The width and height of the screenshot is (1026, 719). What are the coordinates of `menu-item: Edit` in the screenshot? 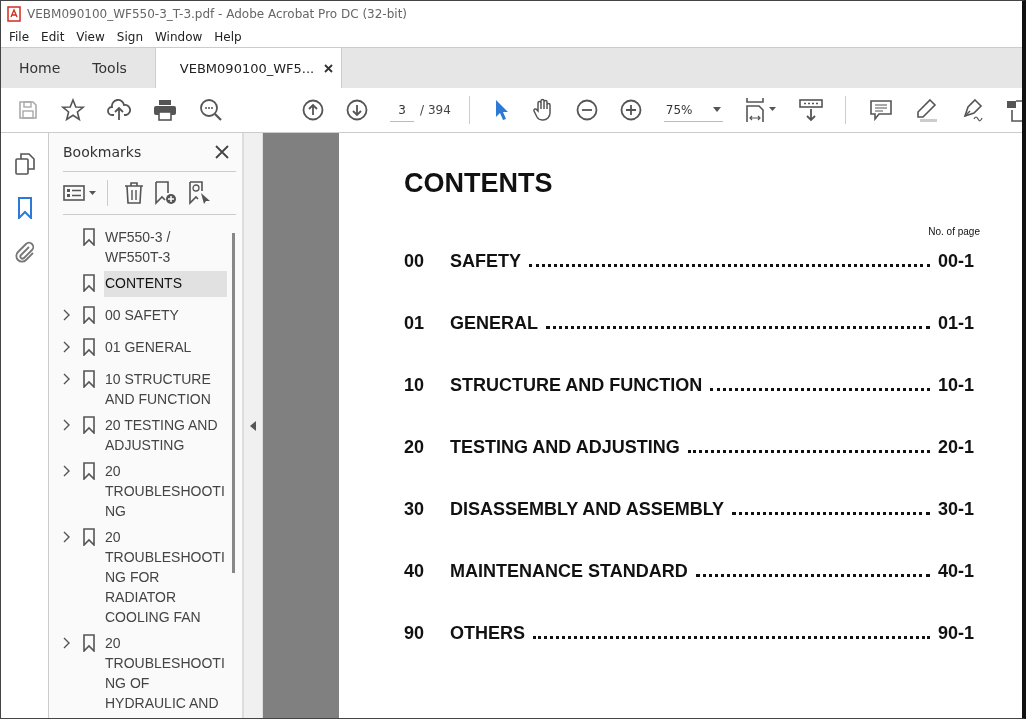 It's located at (53, 37).